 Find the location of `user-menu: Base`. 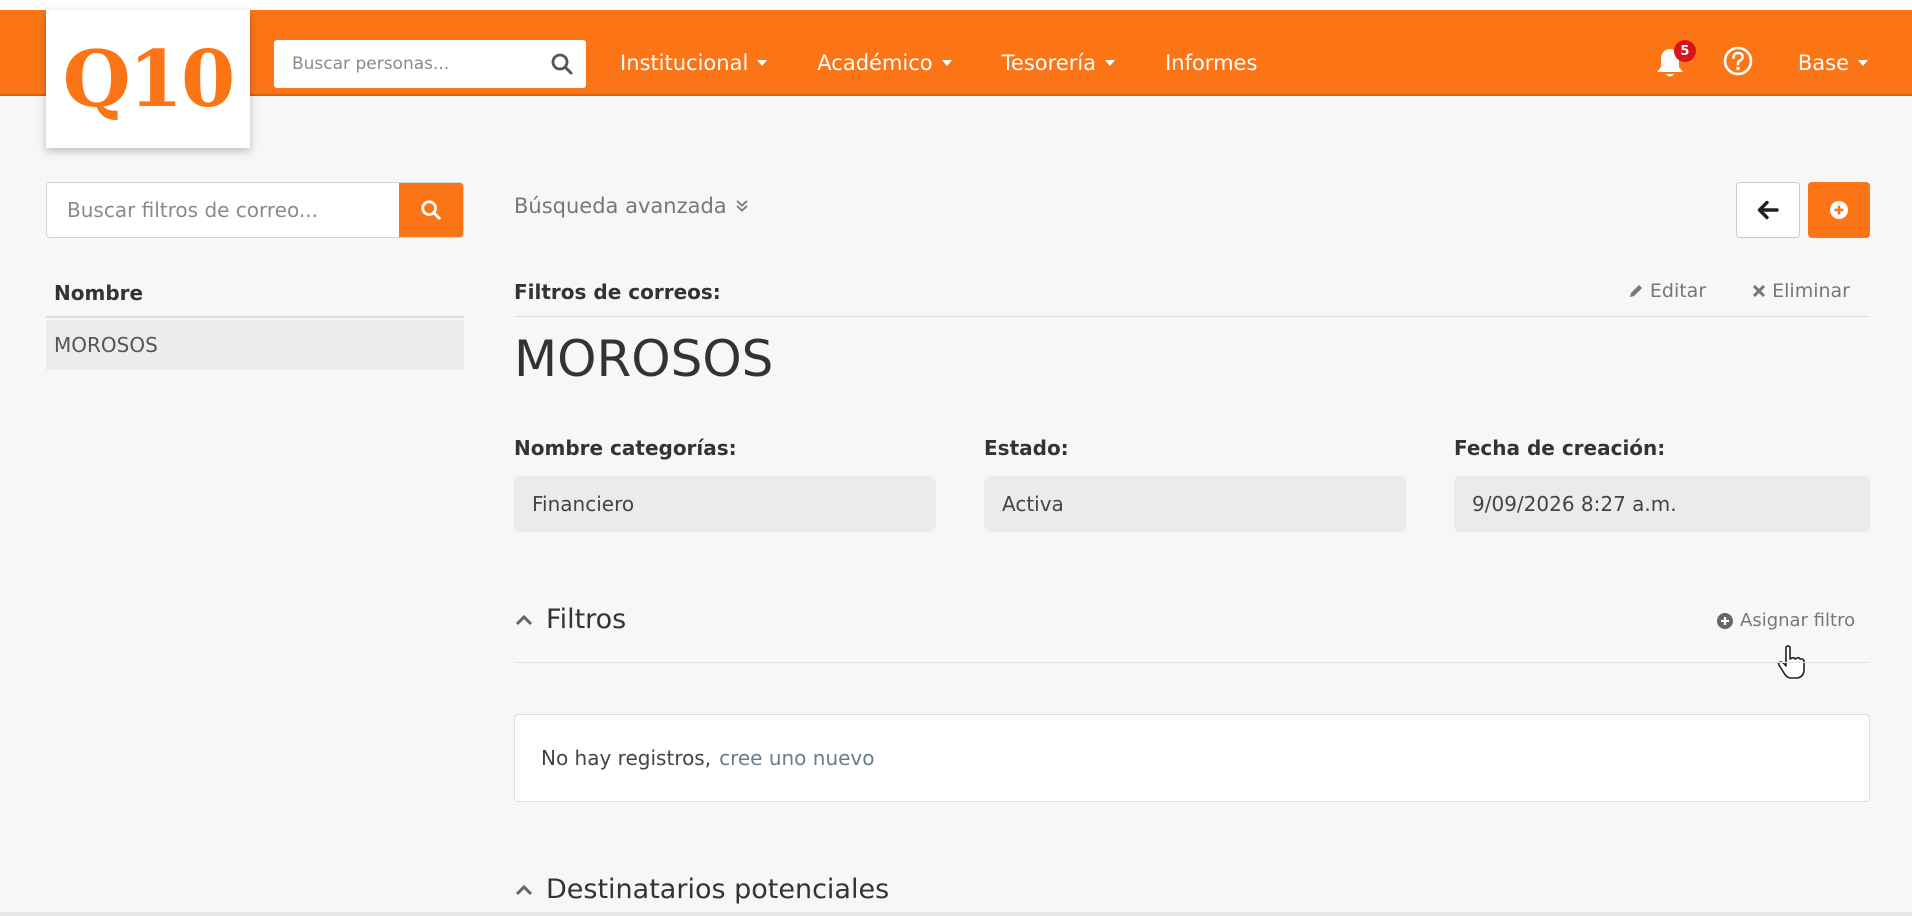

user-menu: Base is located at coordinates (1833, 63).